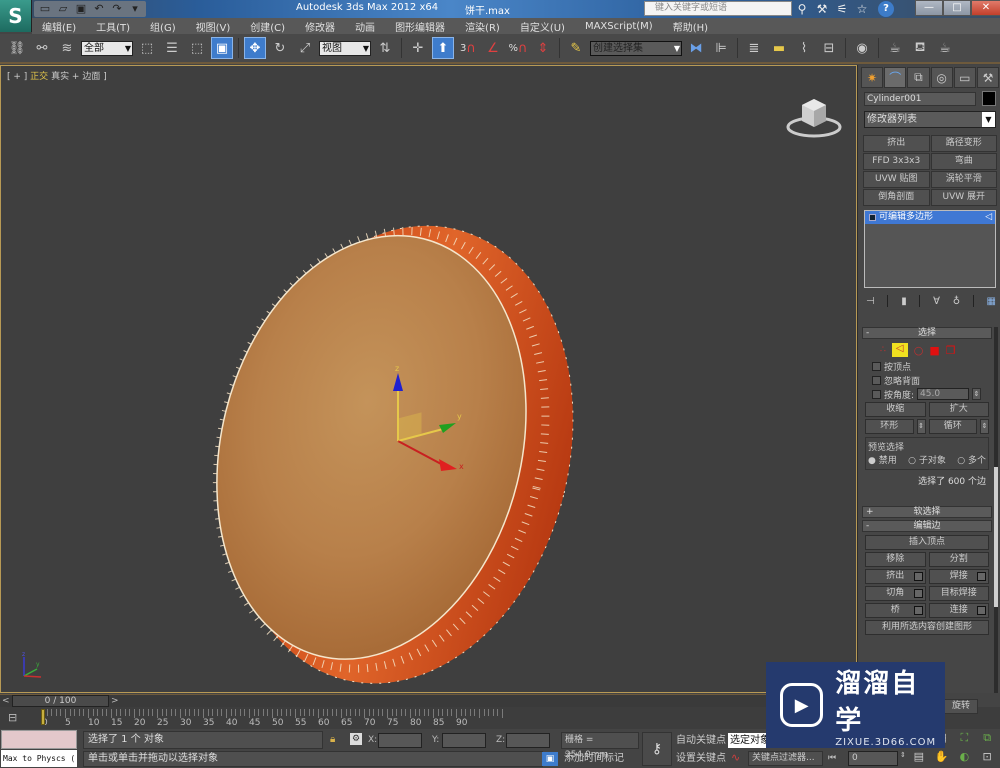 This screenshot has height=768, width=1000. What do you see at coordinates (958, 593) in the screenshot?
I see `target-weld-button: 目标焊接` at bounding box center [958, 593].